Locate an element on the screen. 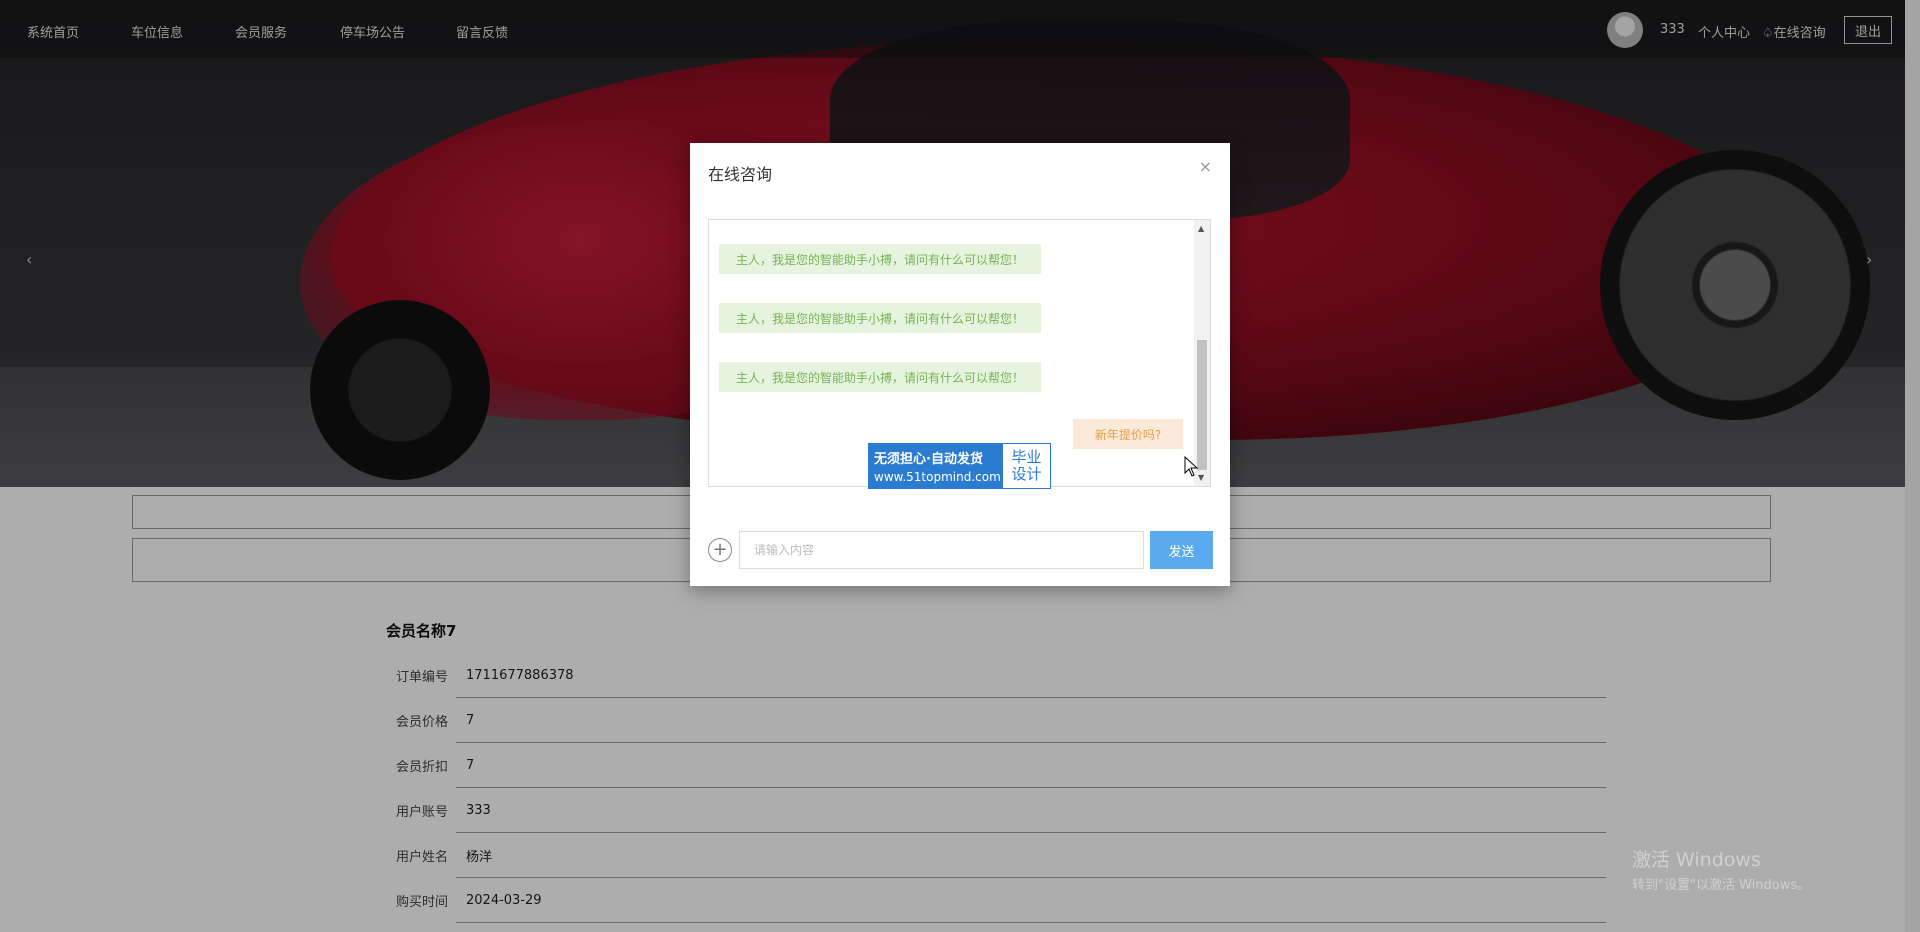 Image resolution: width=1920 pixels, height=932 pixels. promo-tag-line2: 设计 is located at coordinates (1026, 474).